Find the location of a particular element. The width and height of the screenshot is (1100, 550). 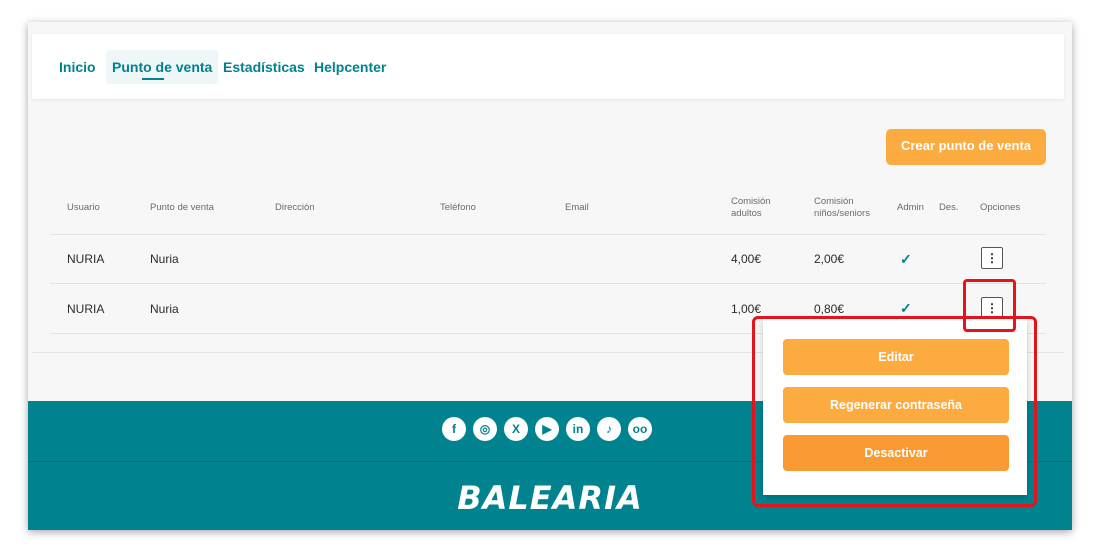

header-telefono: Teléfono is located at coordinates (458, 207).